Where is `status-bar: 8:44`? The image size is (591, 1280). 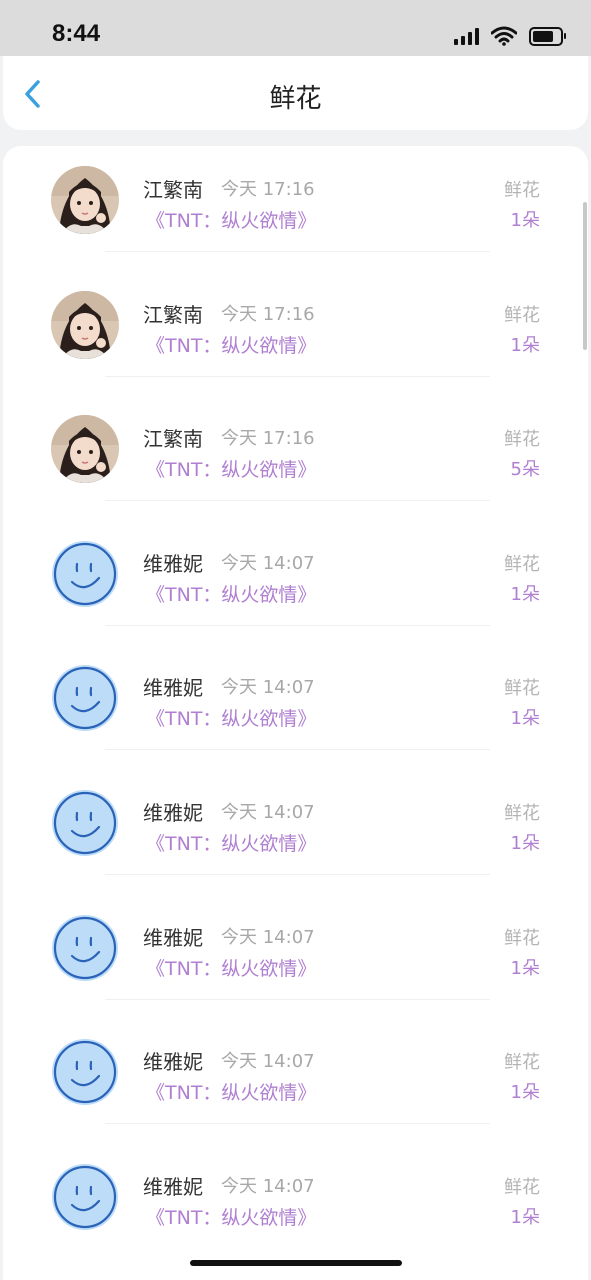 status-bar: 8:44 is located at coordinates (295, 28).